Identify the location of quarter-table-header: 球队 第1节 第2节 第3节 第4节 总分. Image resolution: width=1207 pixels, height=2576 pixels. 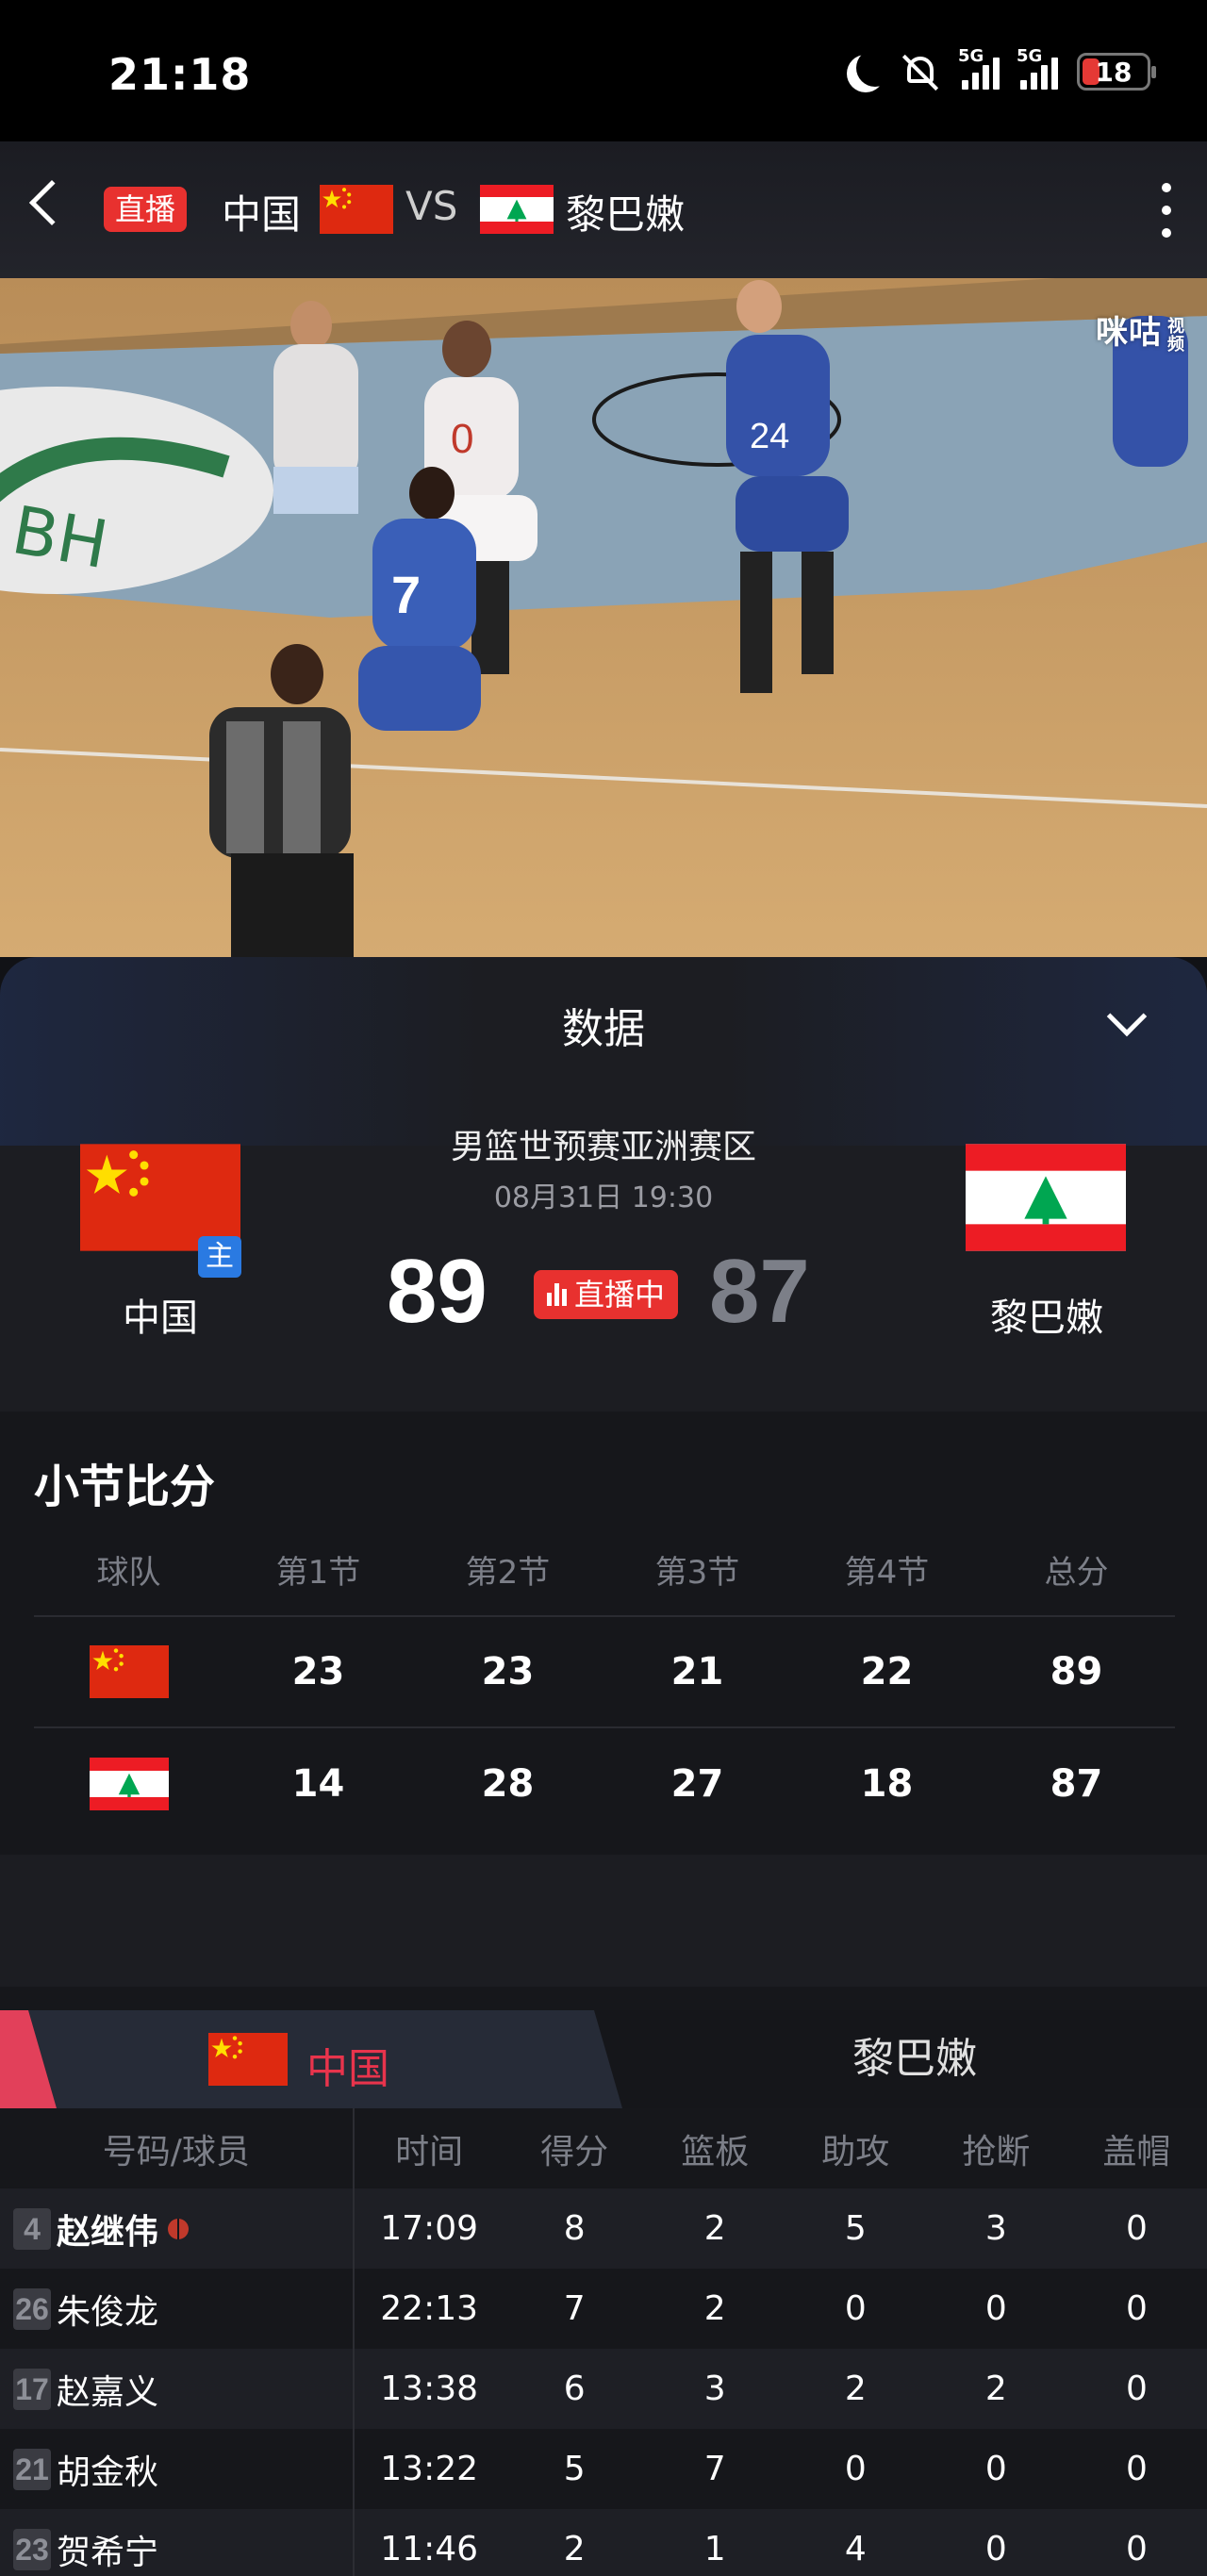
(604, 1570).